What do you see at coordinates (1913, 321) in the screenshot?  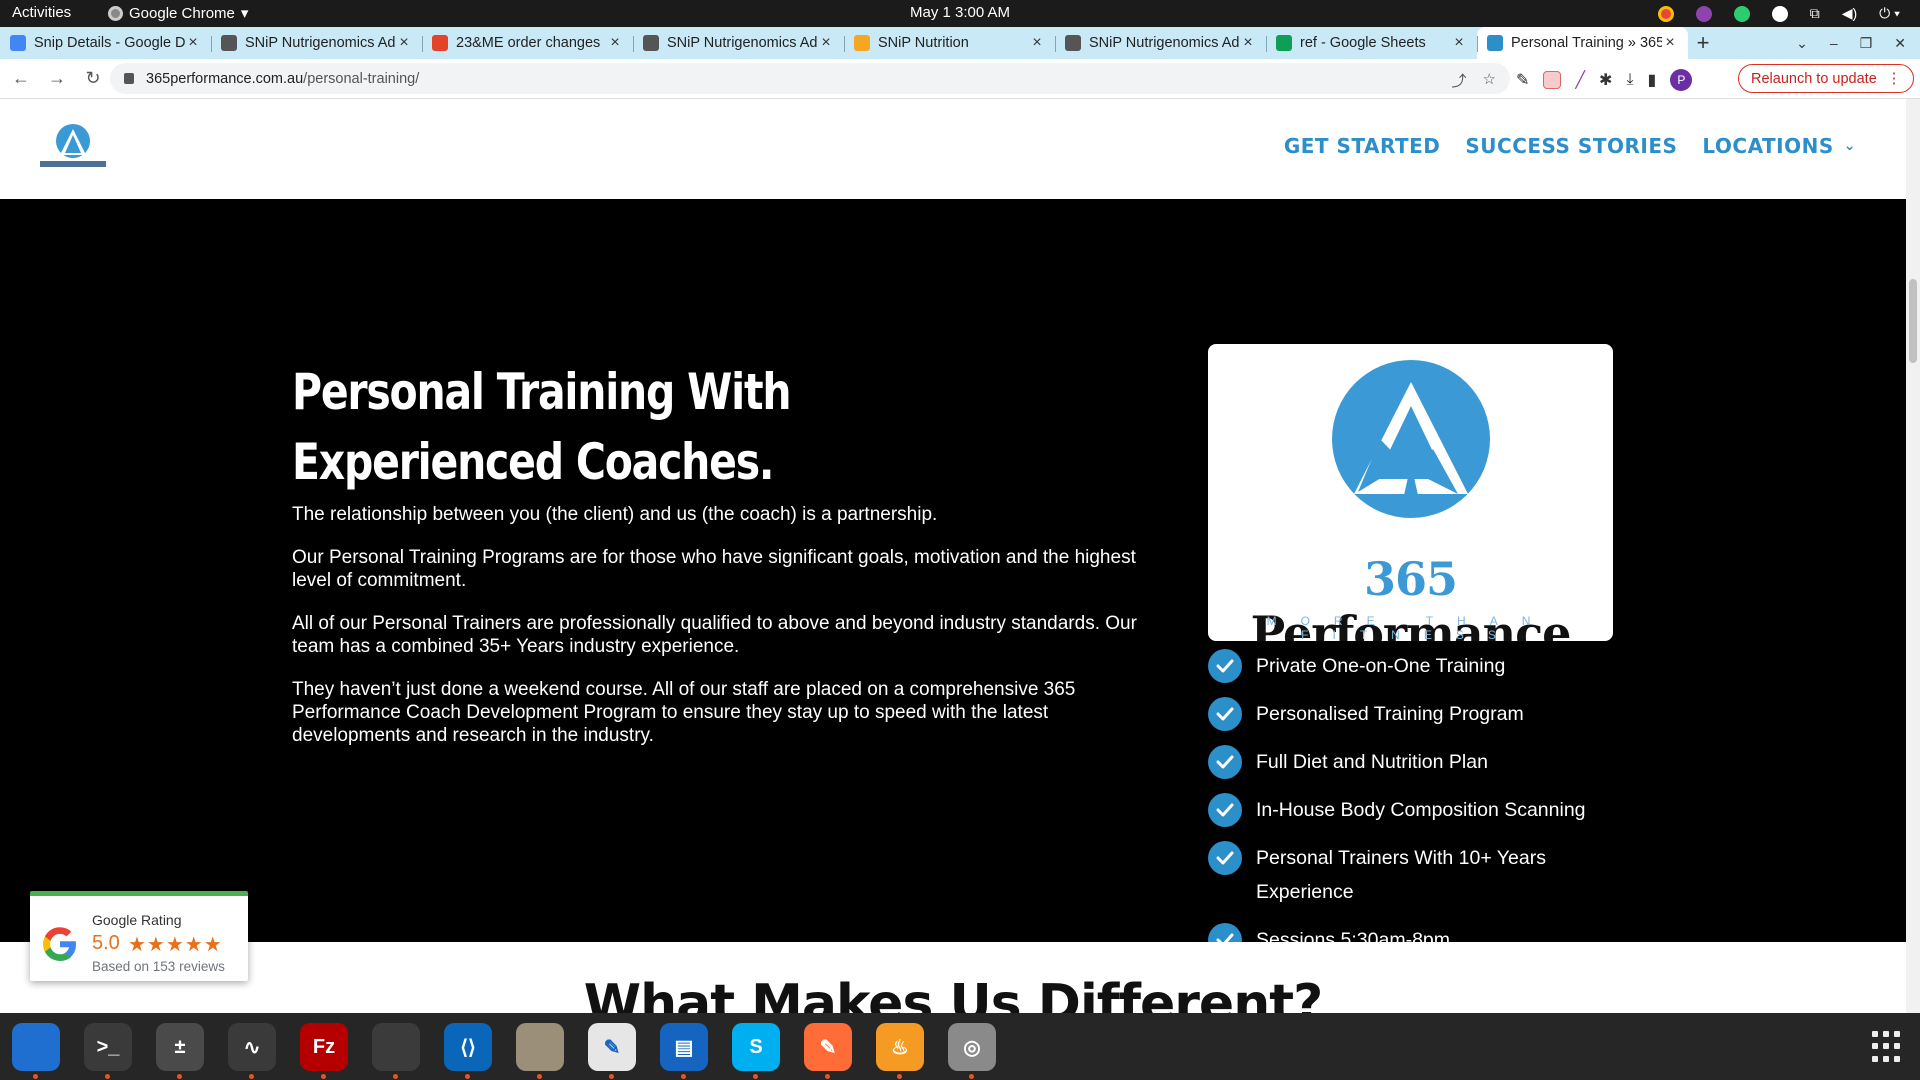 I see `scrollbar-thumb` at bounding box center [1913, 321].